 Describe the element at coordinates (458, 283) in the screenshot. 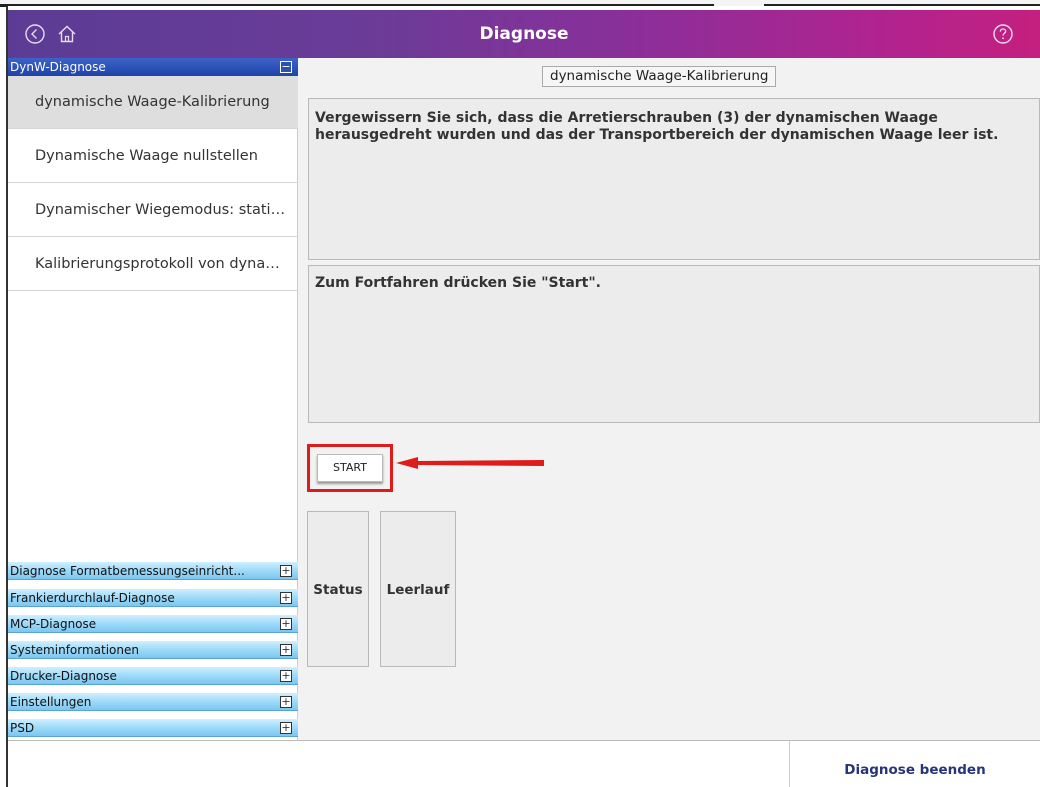

I see `prompt-text: Zum Fortfahren drücken Sie "Start".` at that location.